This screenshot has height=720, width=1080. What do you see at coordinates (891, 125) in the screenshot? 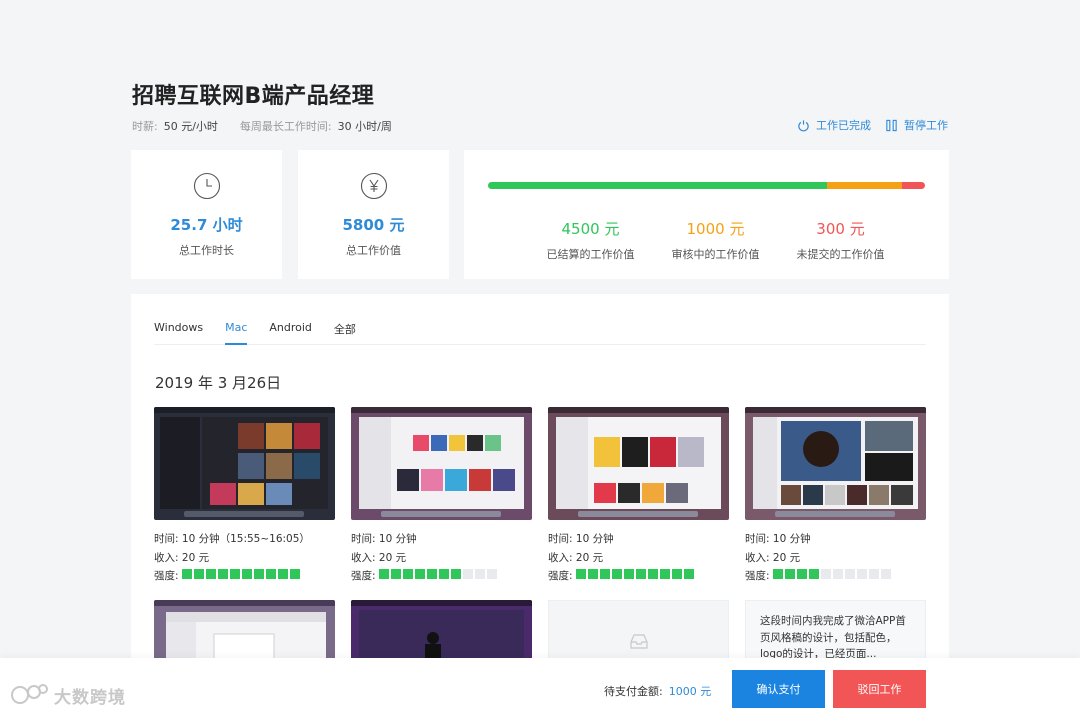
I see `pause-icon` at bounding box center [891, 125].